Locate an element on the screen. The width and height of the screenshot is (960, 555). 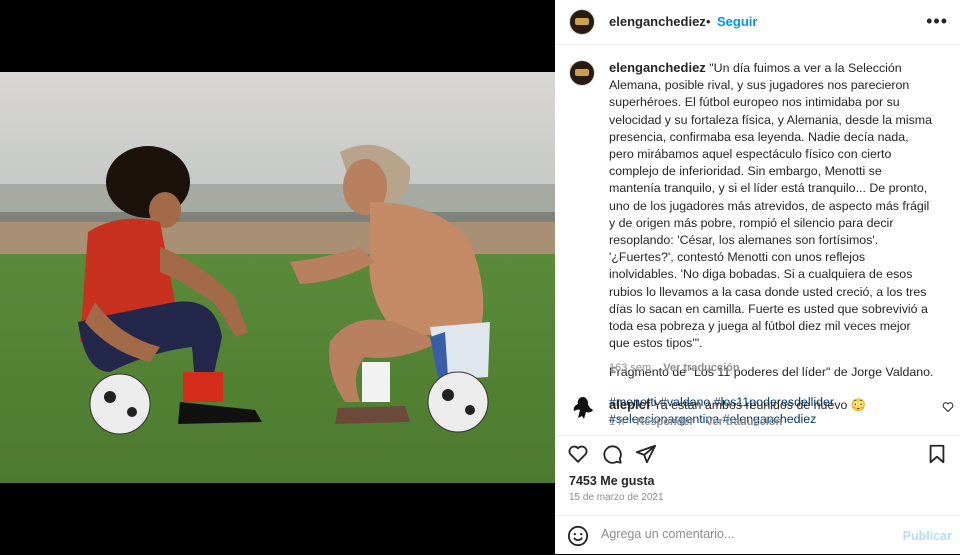
comment-icon is located at coordinates (612, 454).